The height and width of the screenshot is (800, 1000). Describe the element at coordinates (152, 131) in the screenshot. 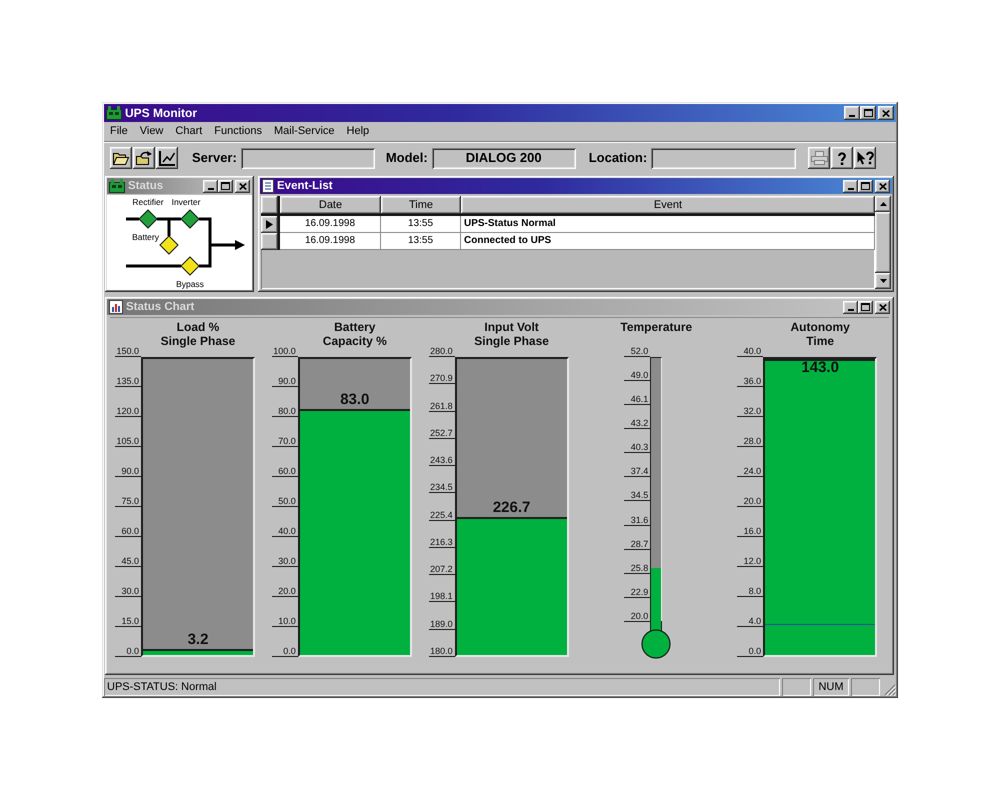

I see `menu-item: View` at that location.